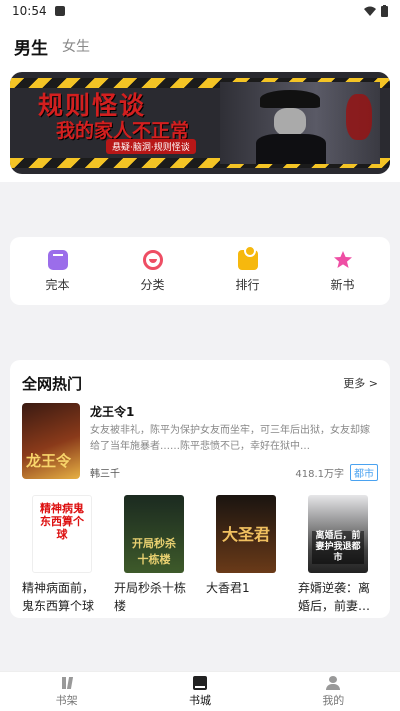  I want to click on bookshelf-icon, so click(67, 683).